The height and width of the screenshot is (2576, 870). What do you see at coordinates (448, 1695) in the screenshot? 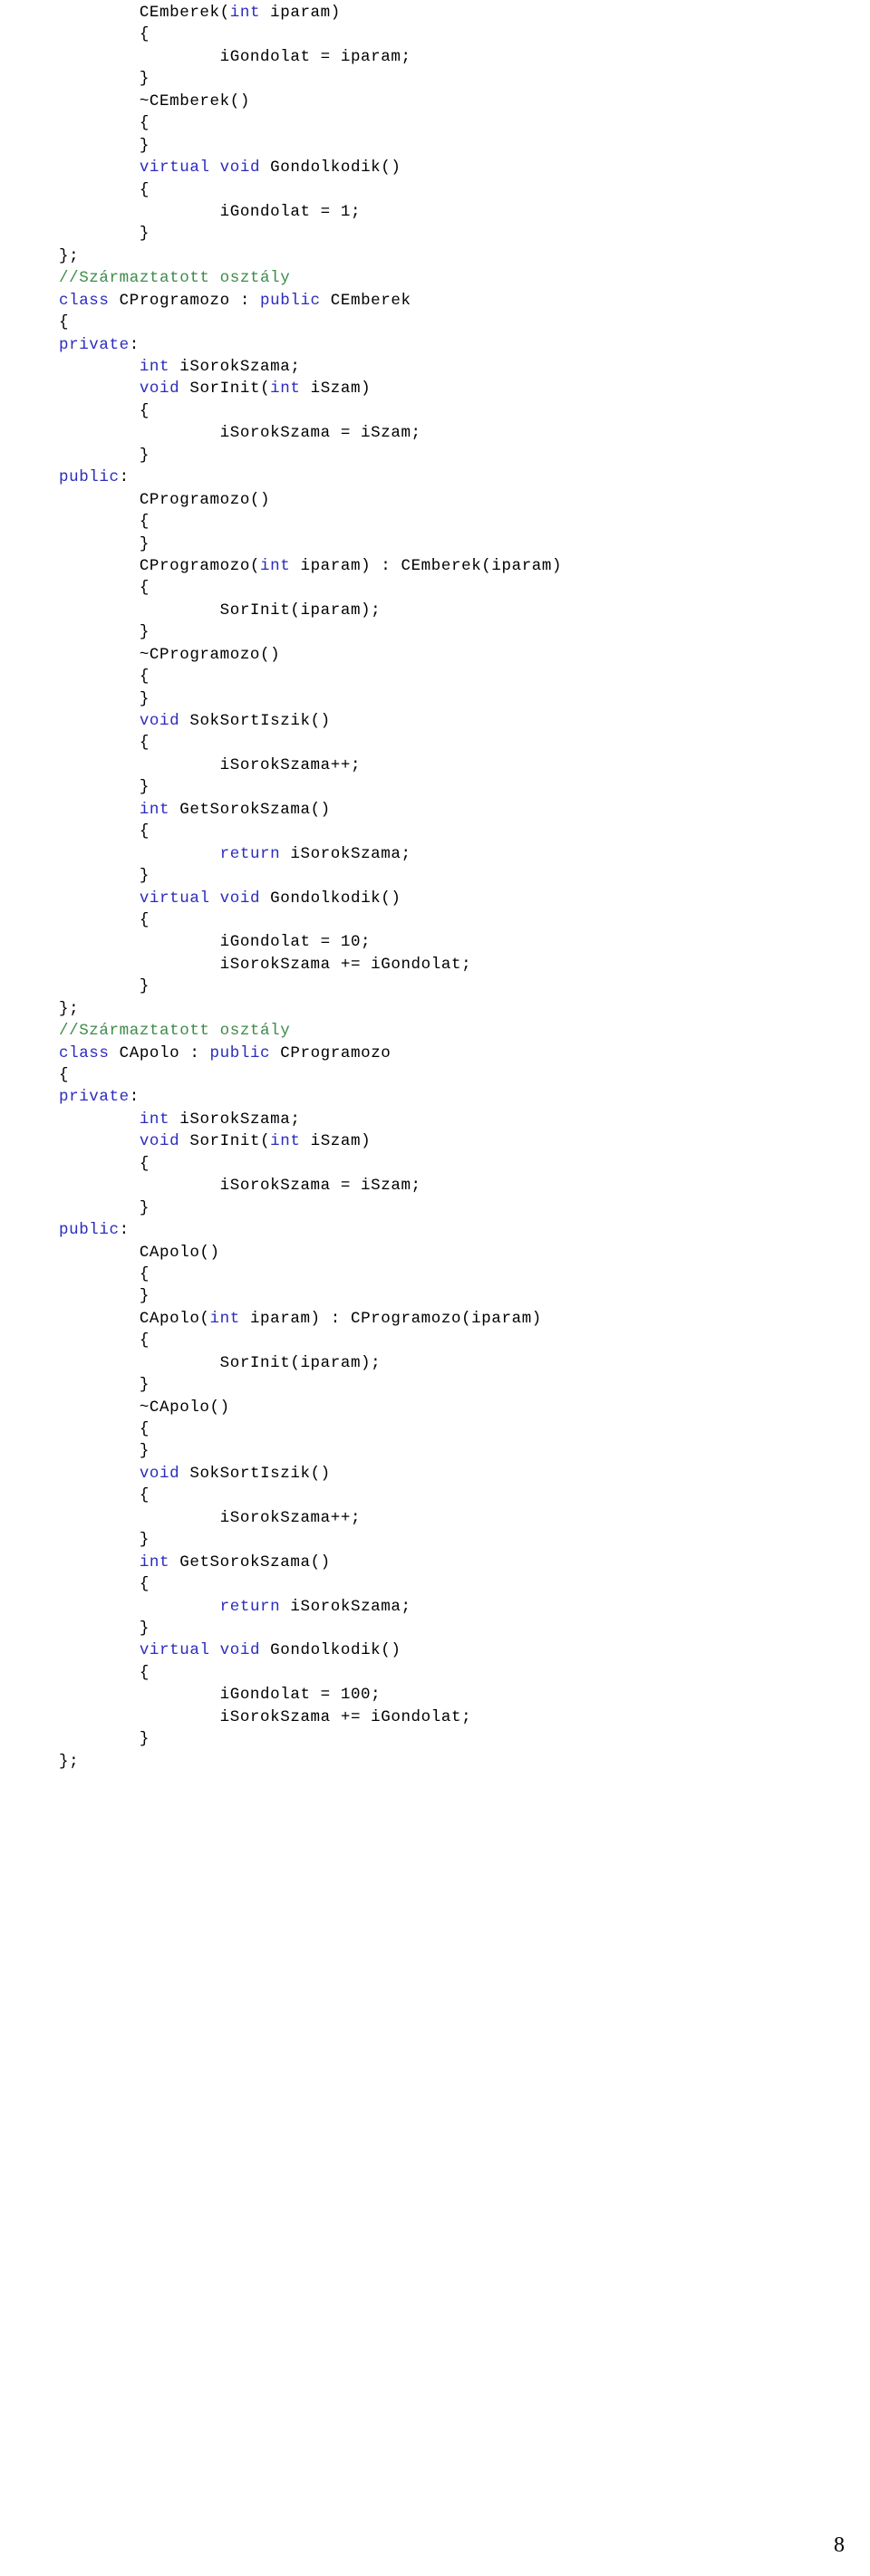
I see `code-line: iGondolat = 100;` at bounding box center [448, 1695].